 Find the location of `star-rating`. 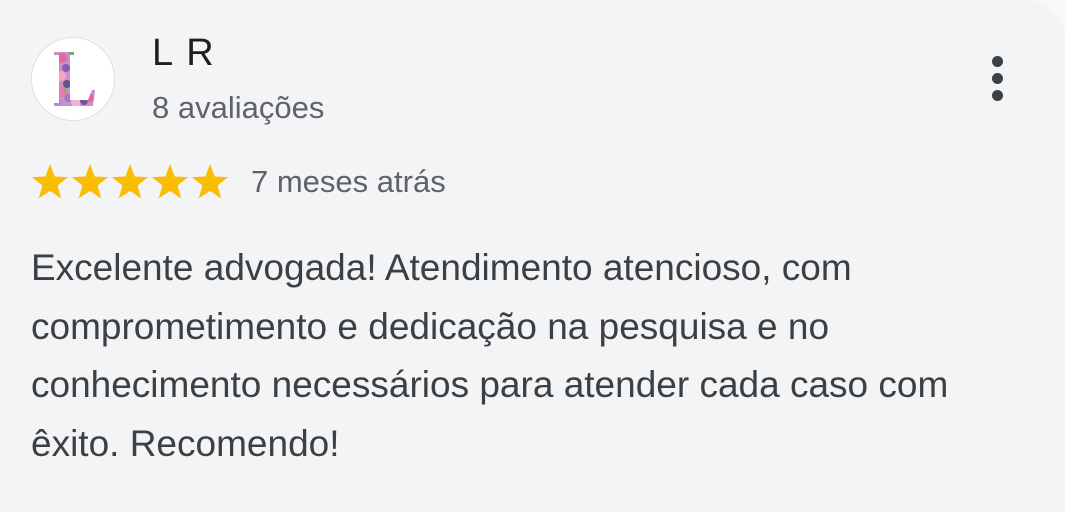

star-rating is located at coordinates (130, 182).